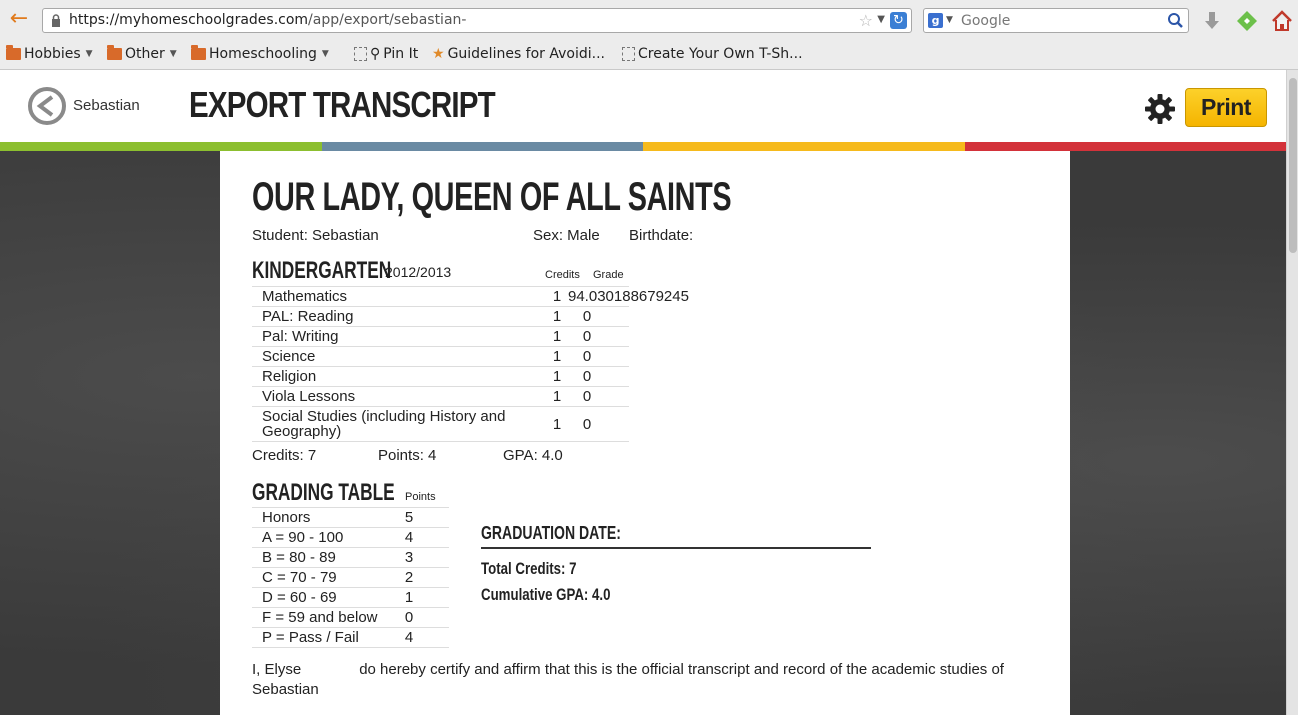 This screenshot has width=1298, height=715. I want to click on feedly-icon, so click(1247, 21).